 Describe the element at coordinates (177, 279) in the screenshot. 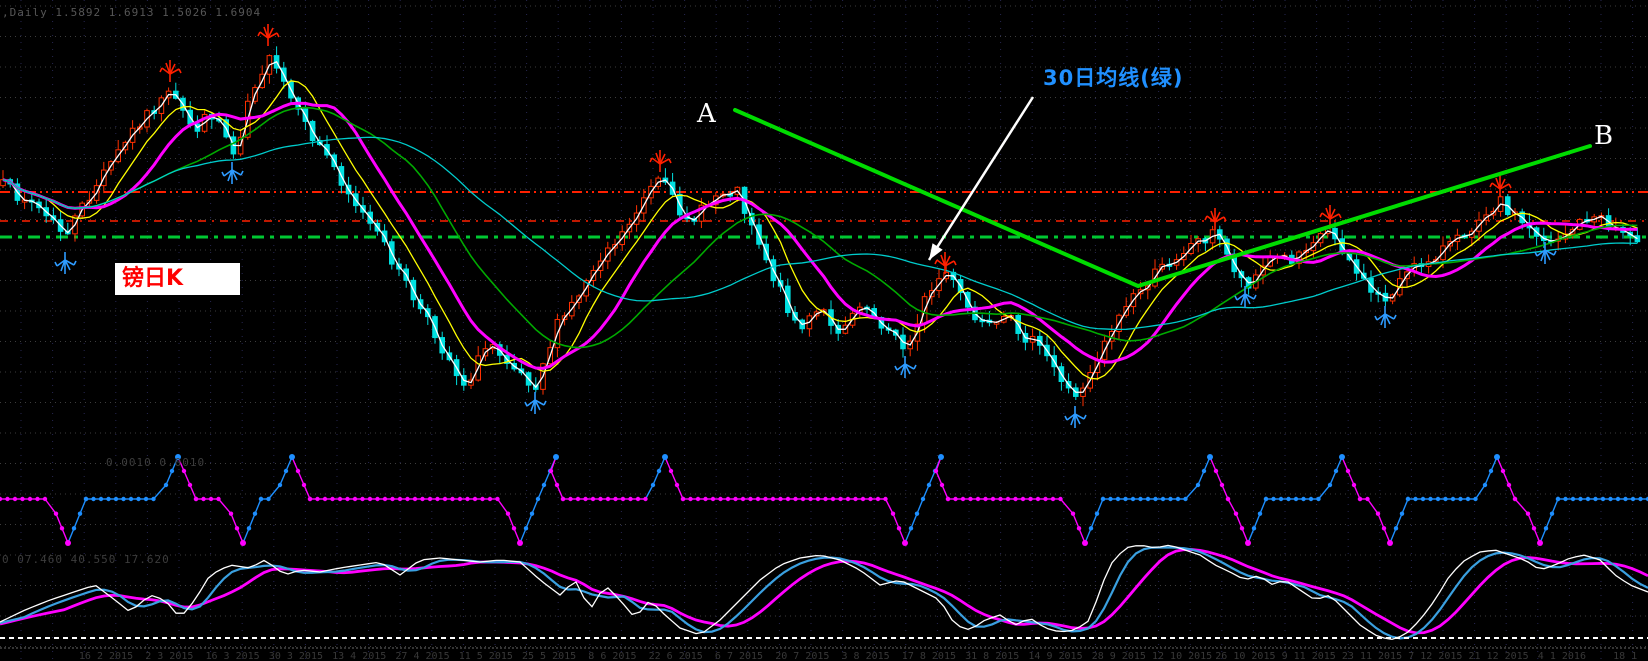

I see `instrument-label-box: 镑日K` at that location.